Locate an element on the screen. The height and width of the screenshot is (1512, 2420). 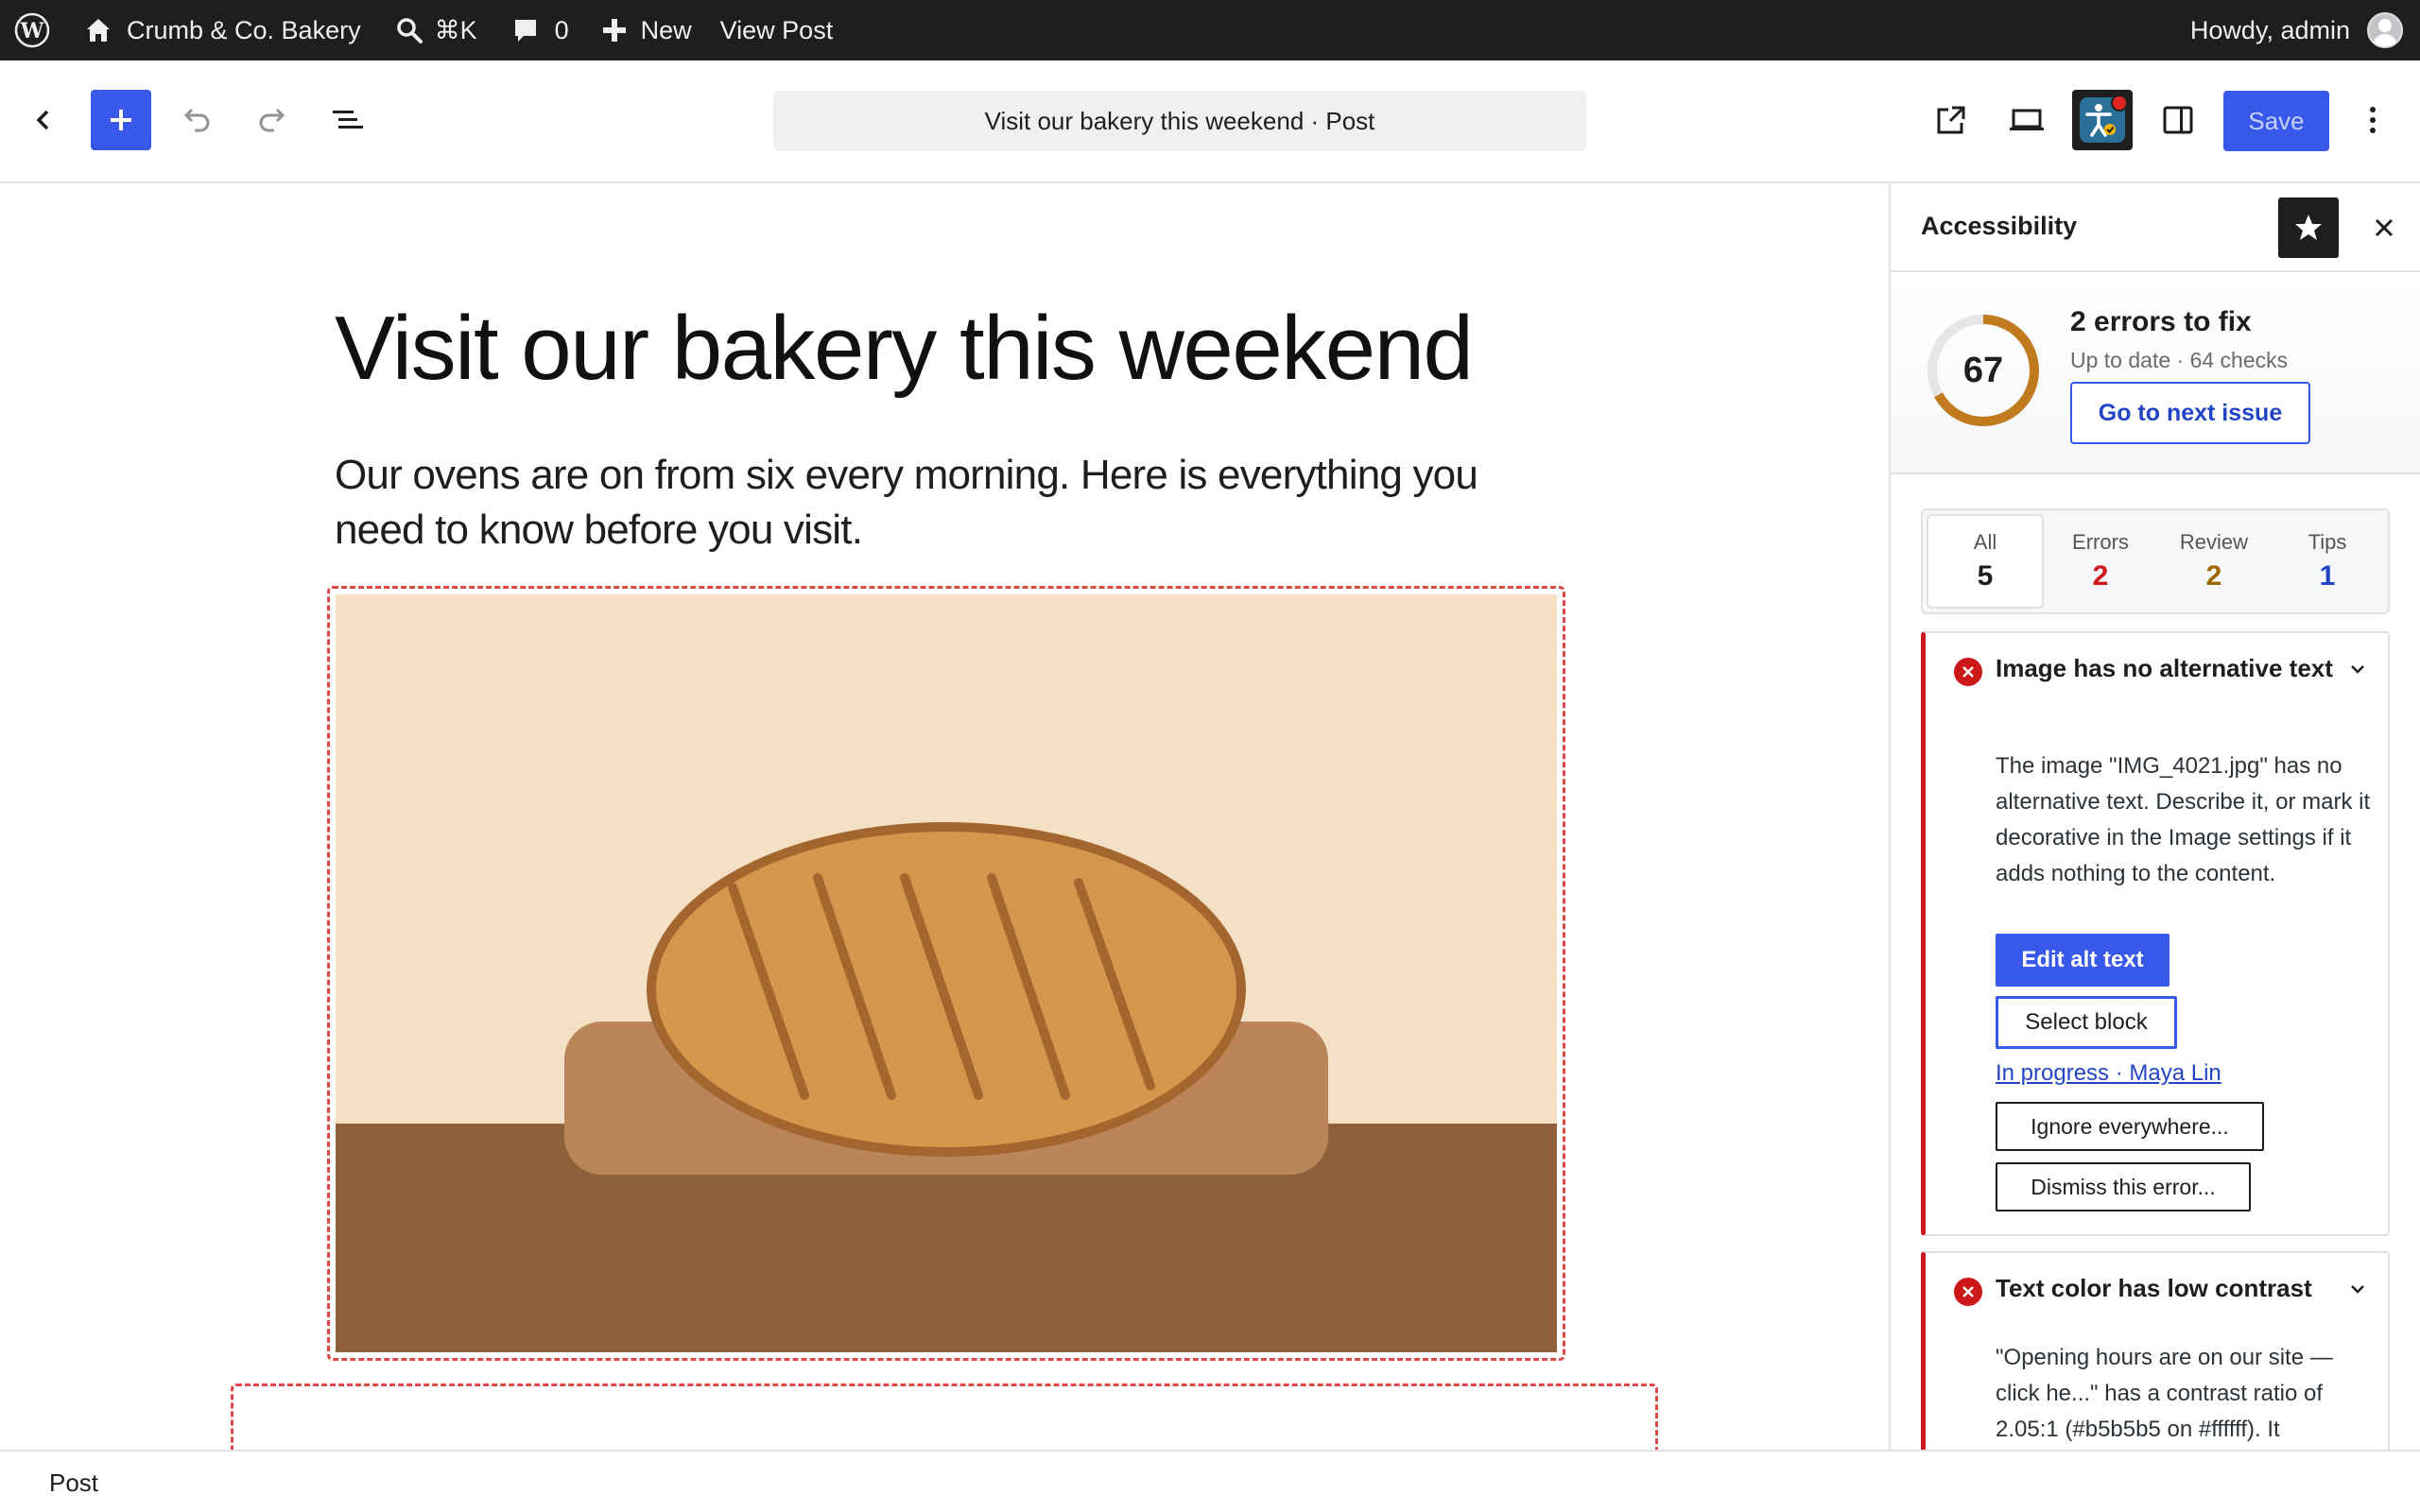
sidebar-title: Accessibility is located at coordinates (2000, 226).